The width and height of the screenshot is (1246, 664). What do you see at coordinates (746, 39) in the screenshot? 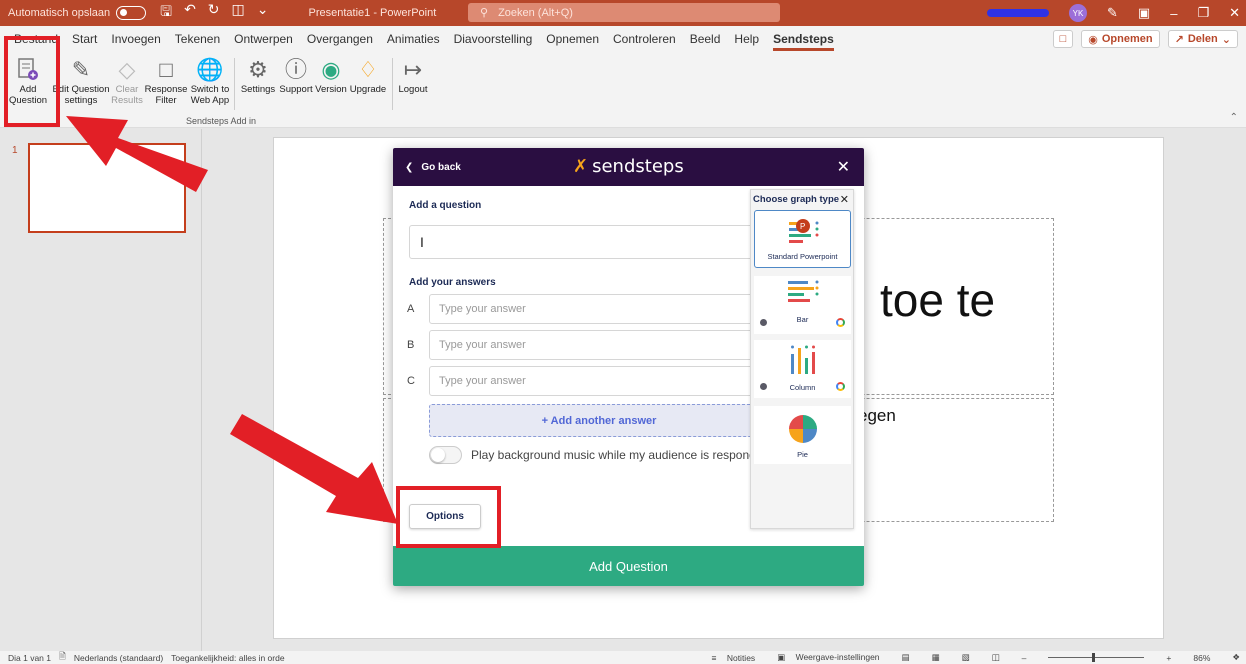
I see `tab-help: Help` at bounding box center [746, 39].